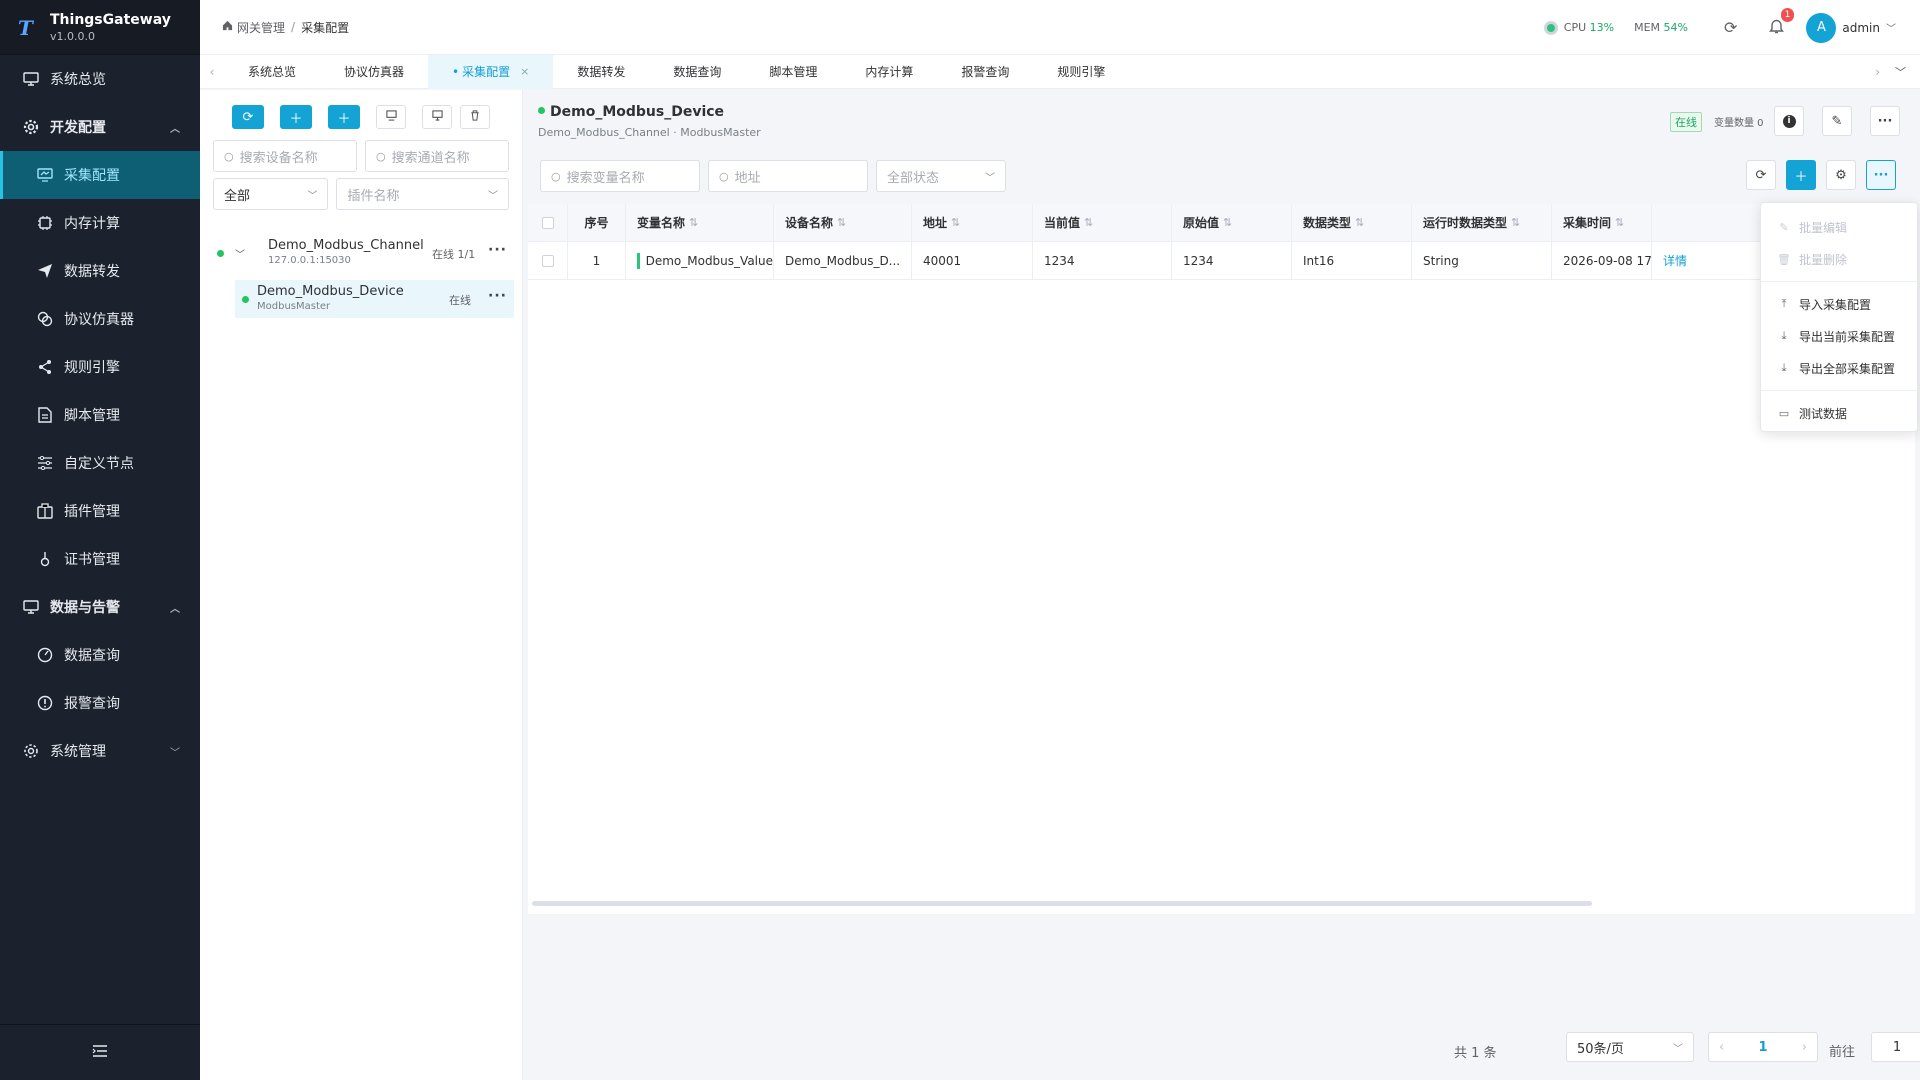  What do you see at coordinates (1721, 1047) in the screenshot?
I see `prev-page-icon: ‹` at bounding box center [1721, 1047].